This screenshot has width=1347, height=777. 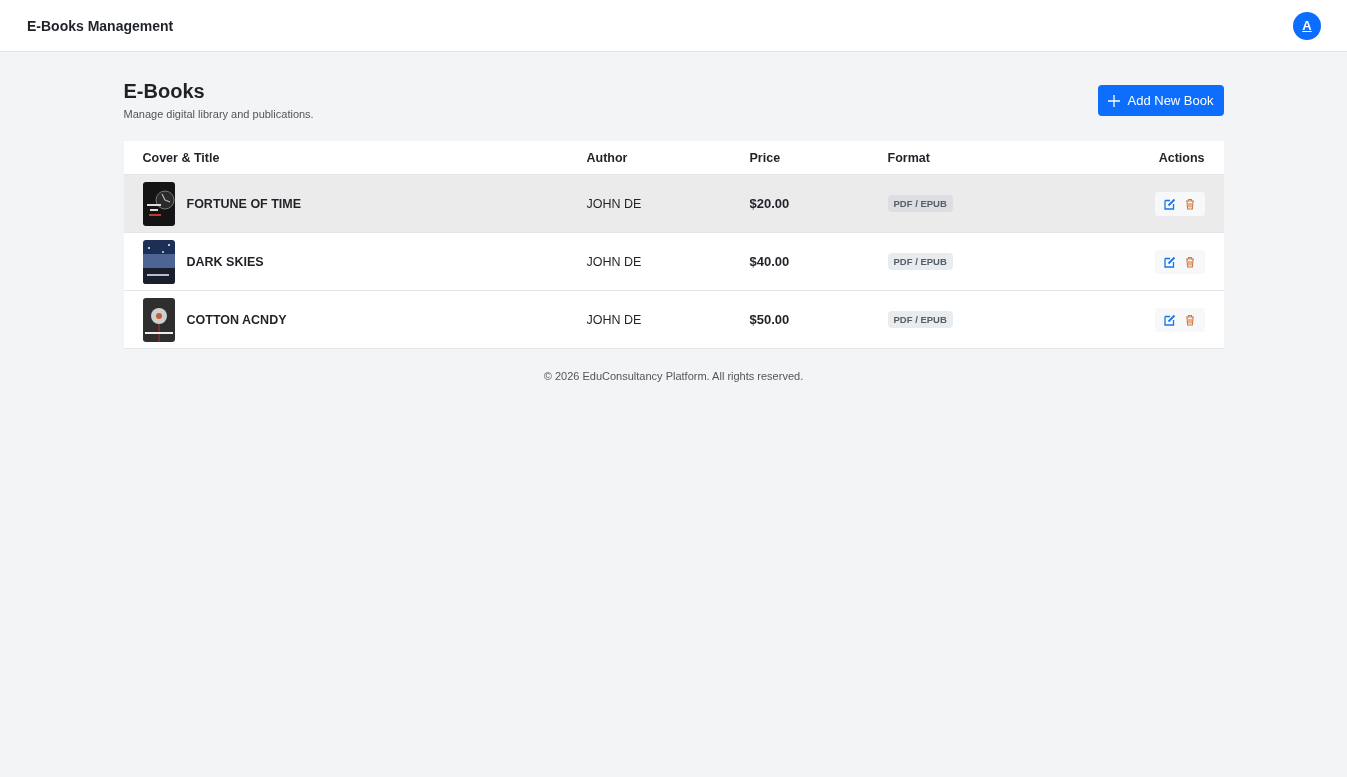 I want to click on table-row: FORTUNE OF TIME JOHN DE $20.00 PDF / EPUB, so click(x=673, y=204).